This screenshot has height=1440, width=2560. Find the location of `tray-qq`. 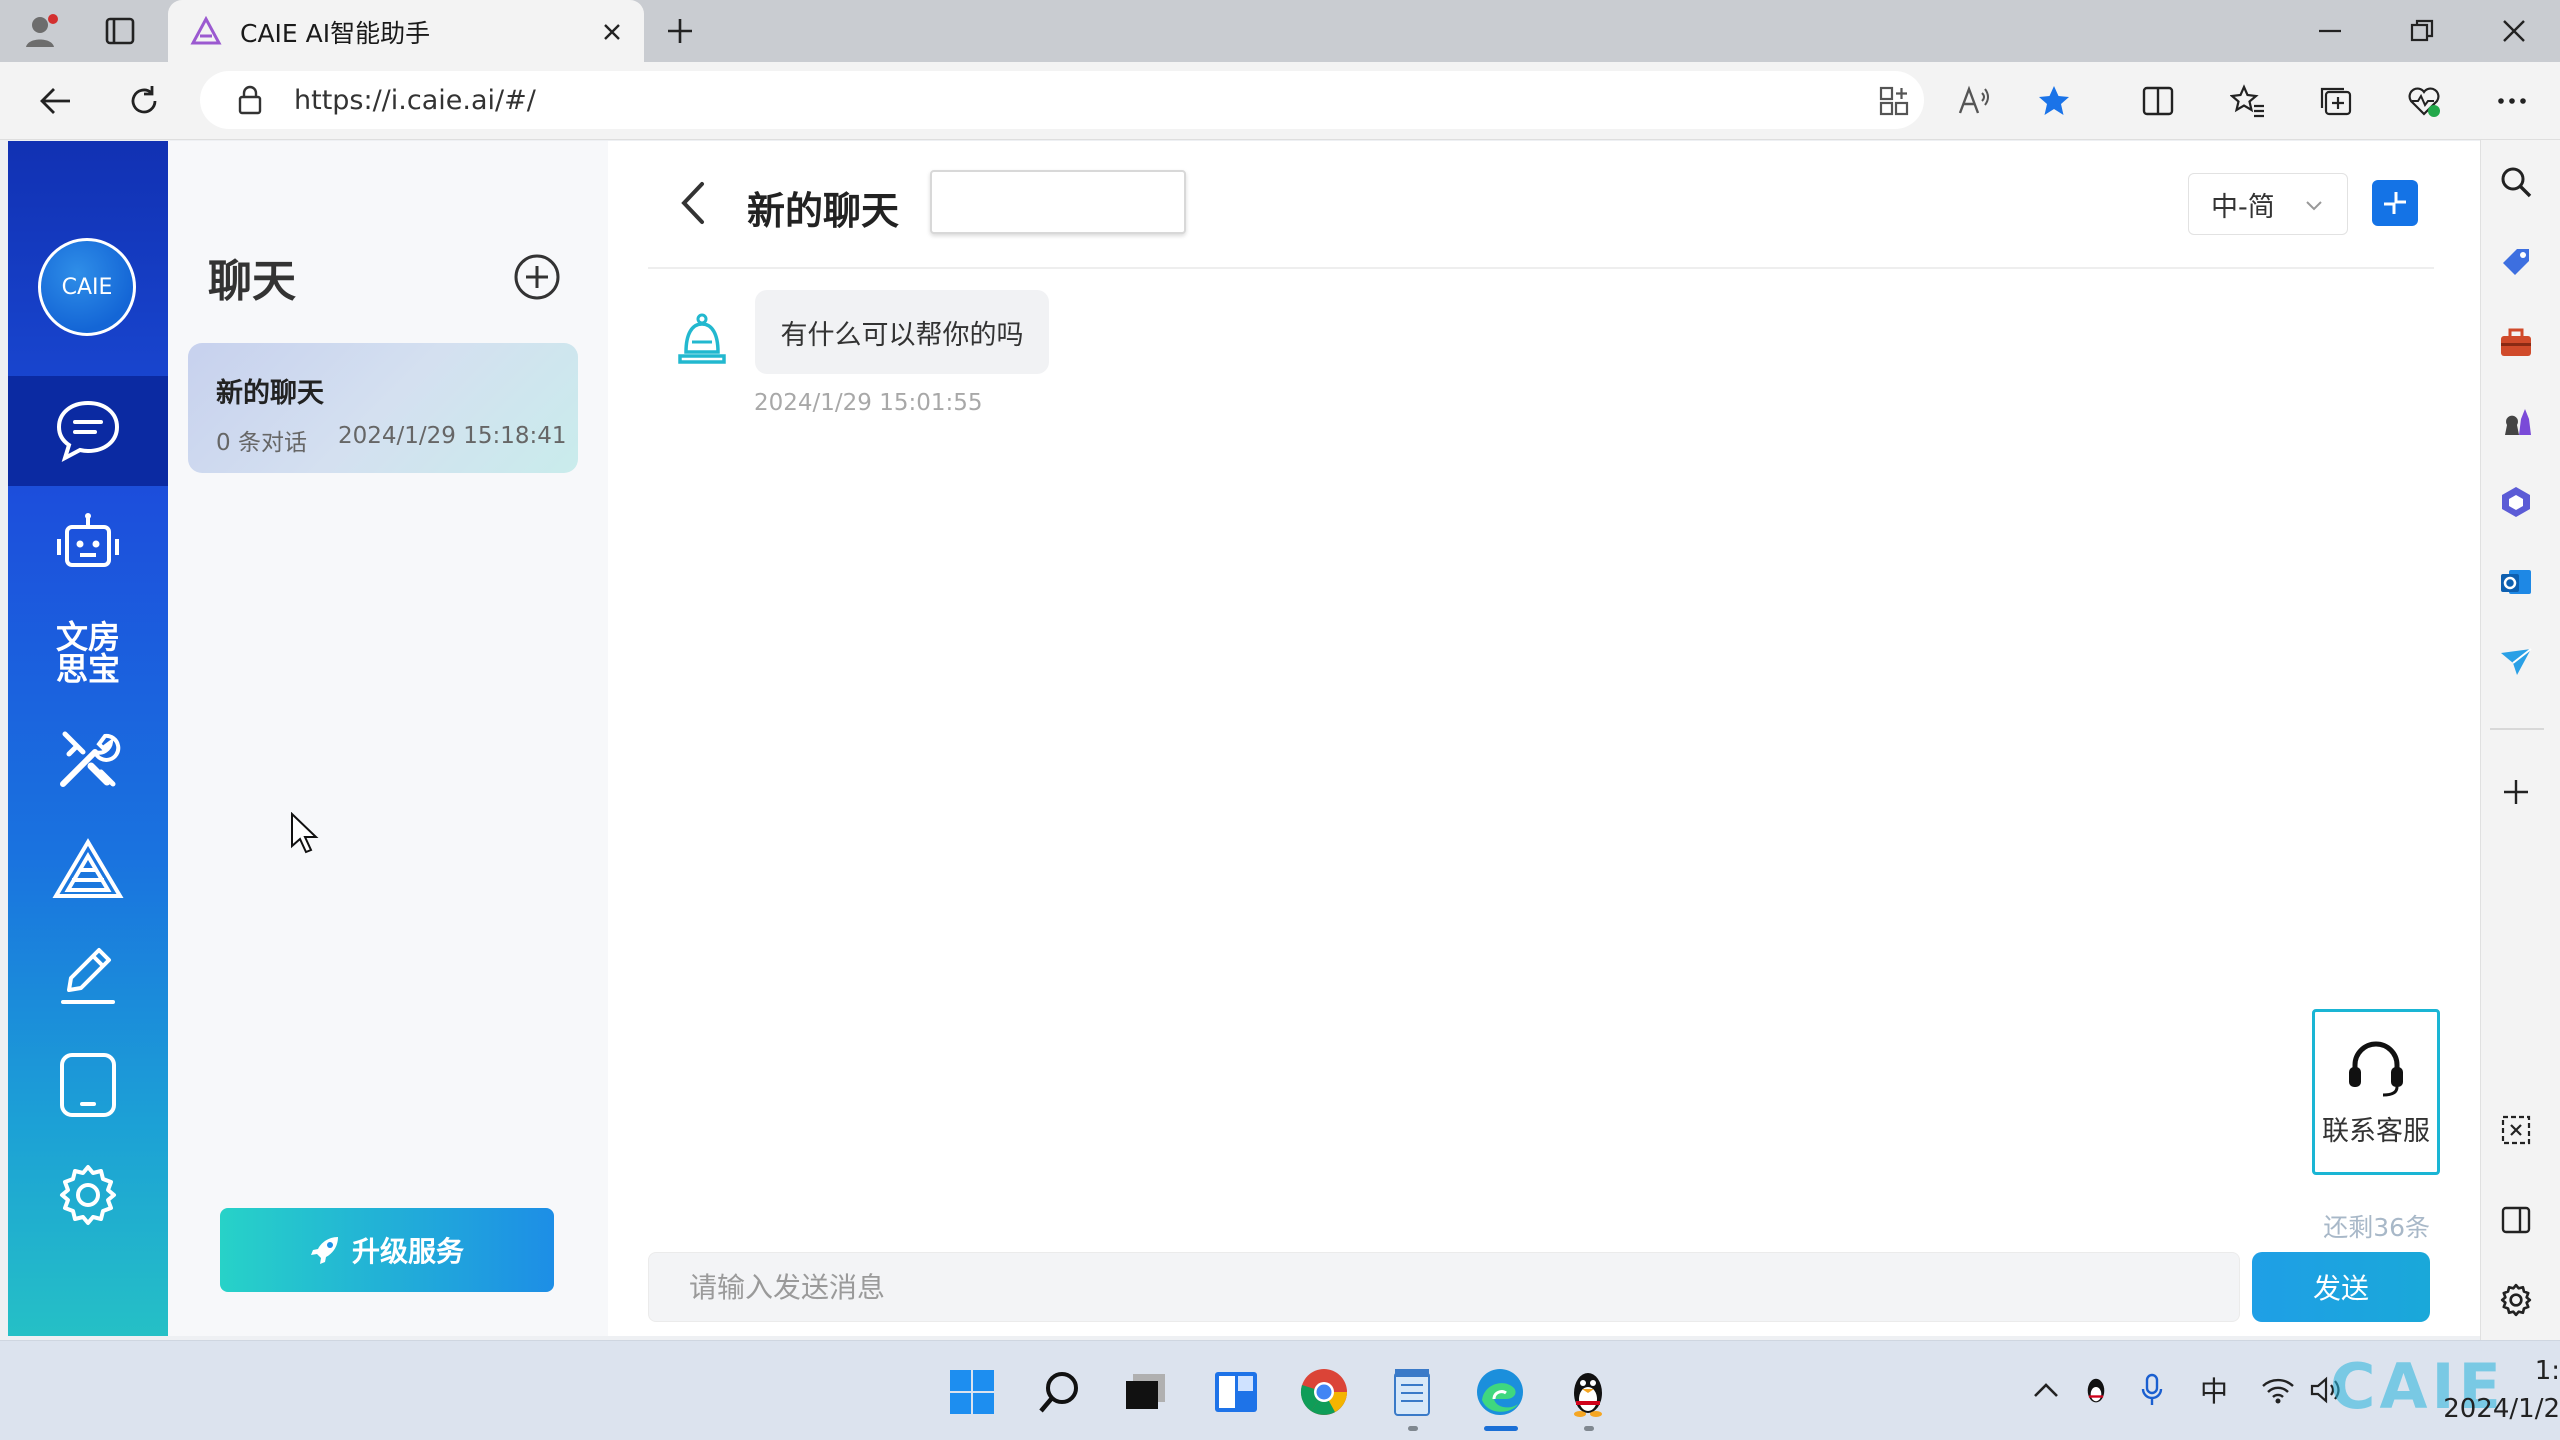

tray-qq is located at coordinates (2096, 1390).